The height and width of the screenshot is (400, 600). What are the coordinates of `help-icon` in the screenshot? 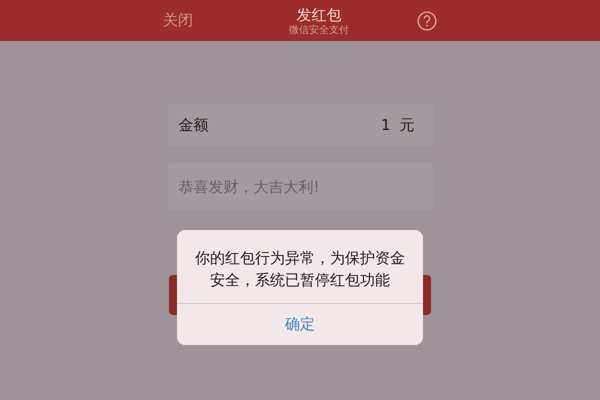 It's located at (427, 20).